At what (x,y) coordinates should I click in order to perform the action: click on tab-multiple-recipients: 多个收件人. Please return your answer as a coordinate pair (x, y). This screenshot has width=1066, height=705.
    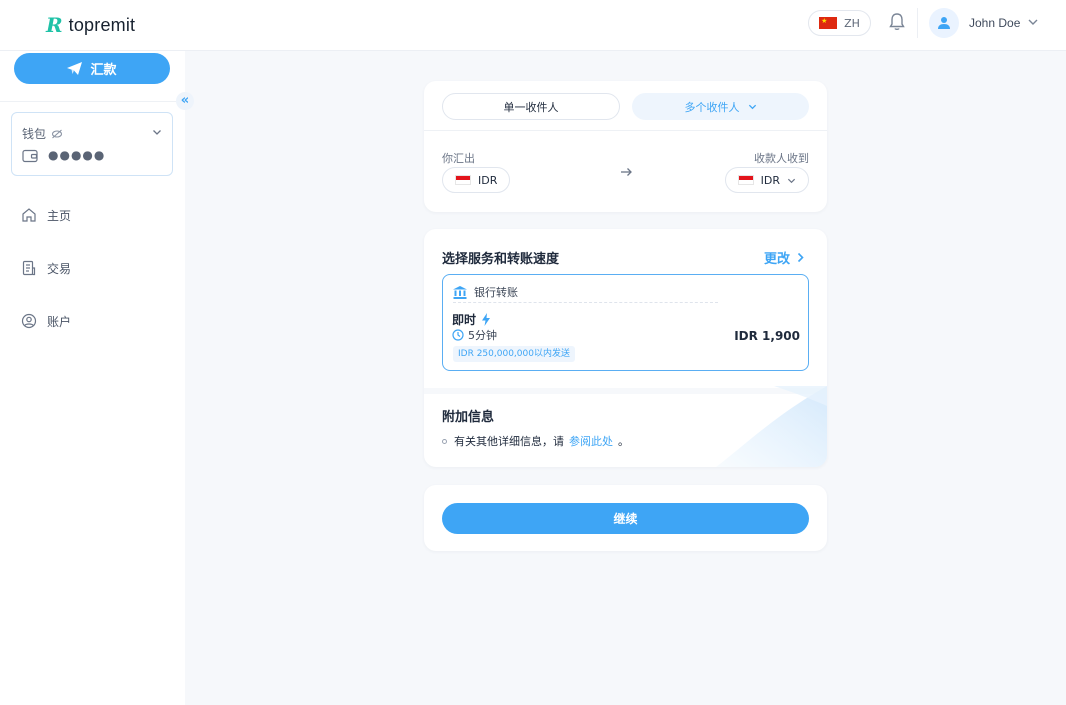
    Looking at the image, I should click on (720, 106).